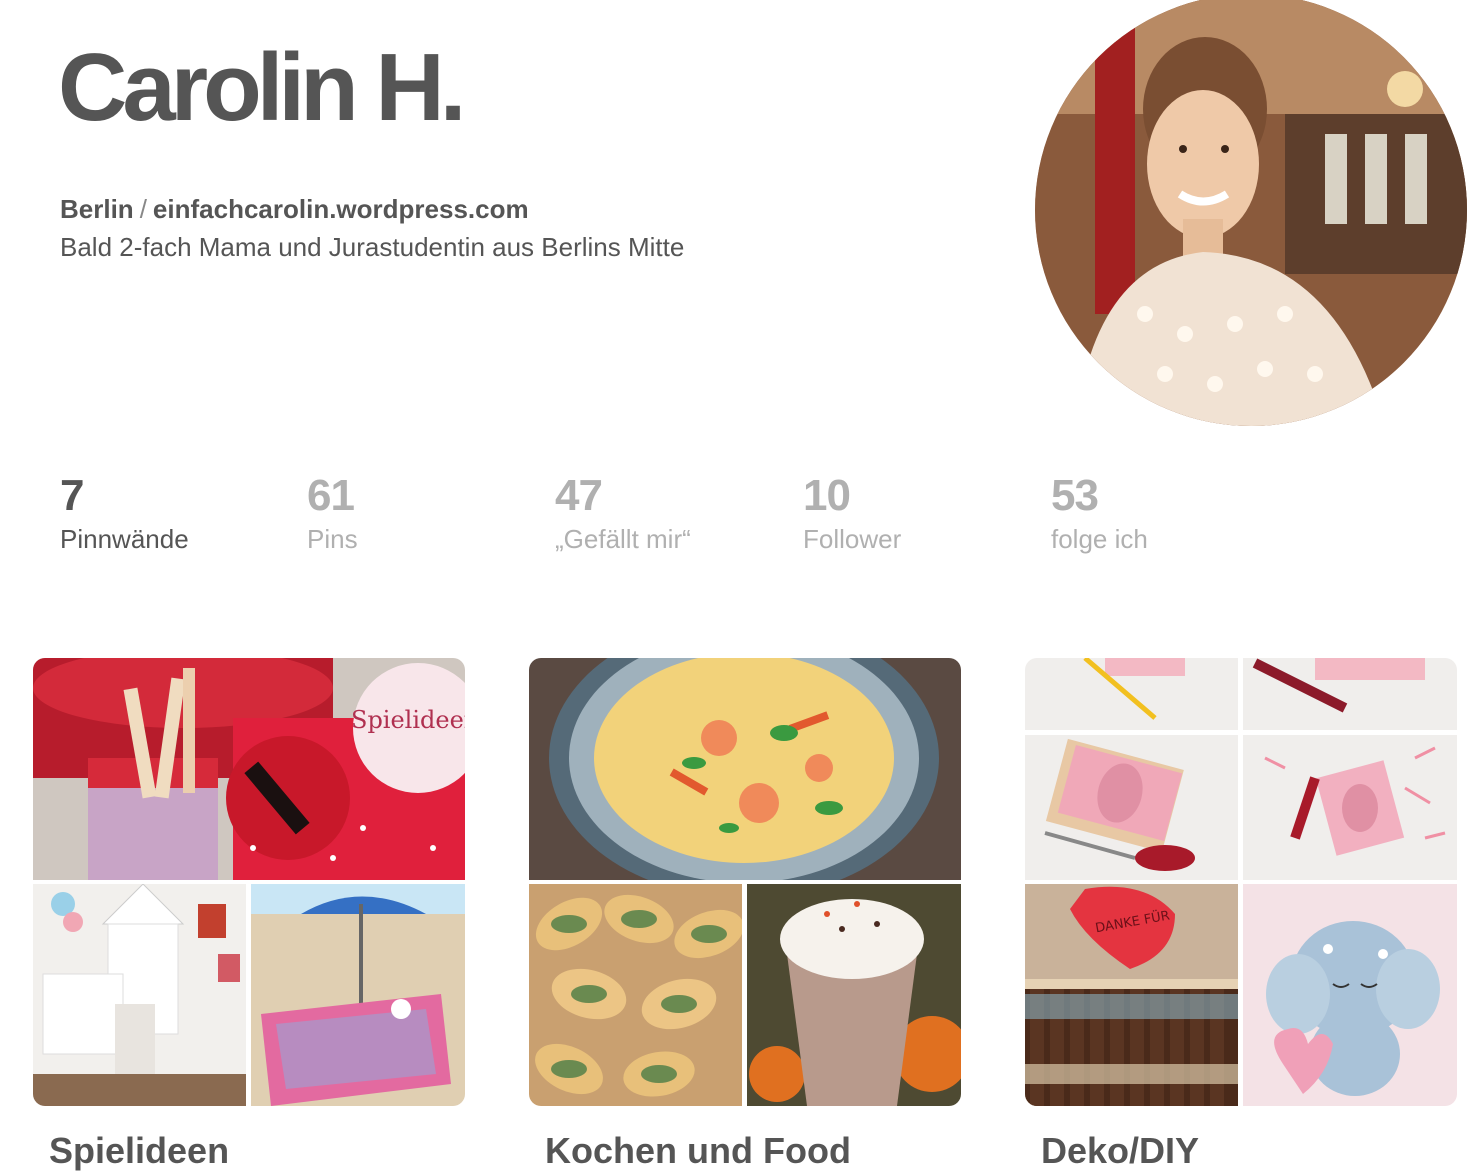  I want to click on board-cover-handwriting: Spielideen der Woche, so click(408, 720).